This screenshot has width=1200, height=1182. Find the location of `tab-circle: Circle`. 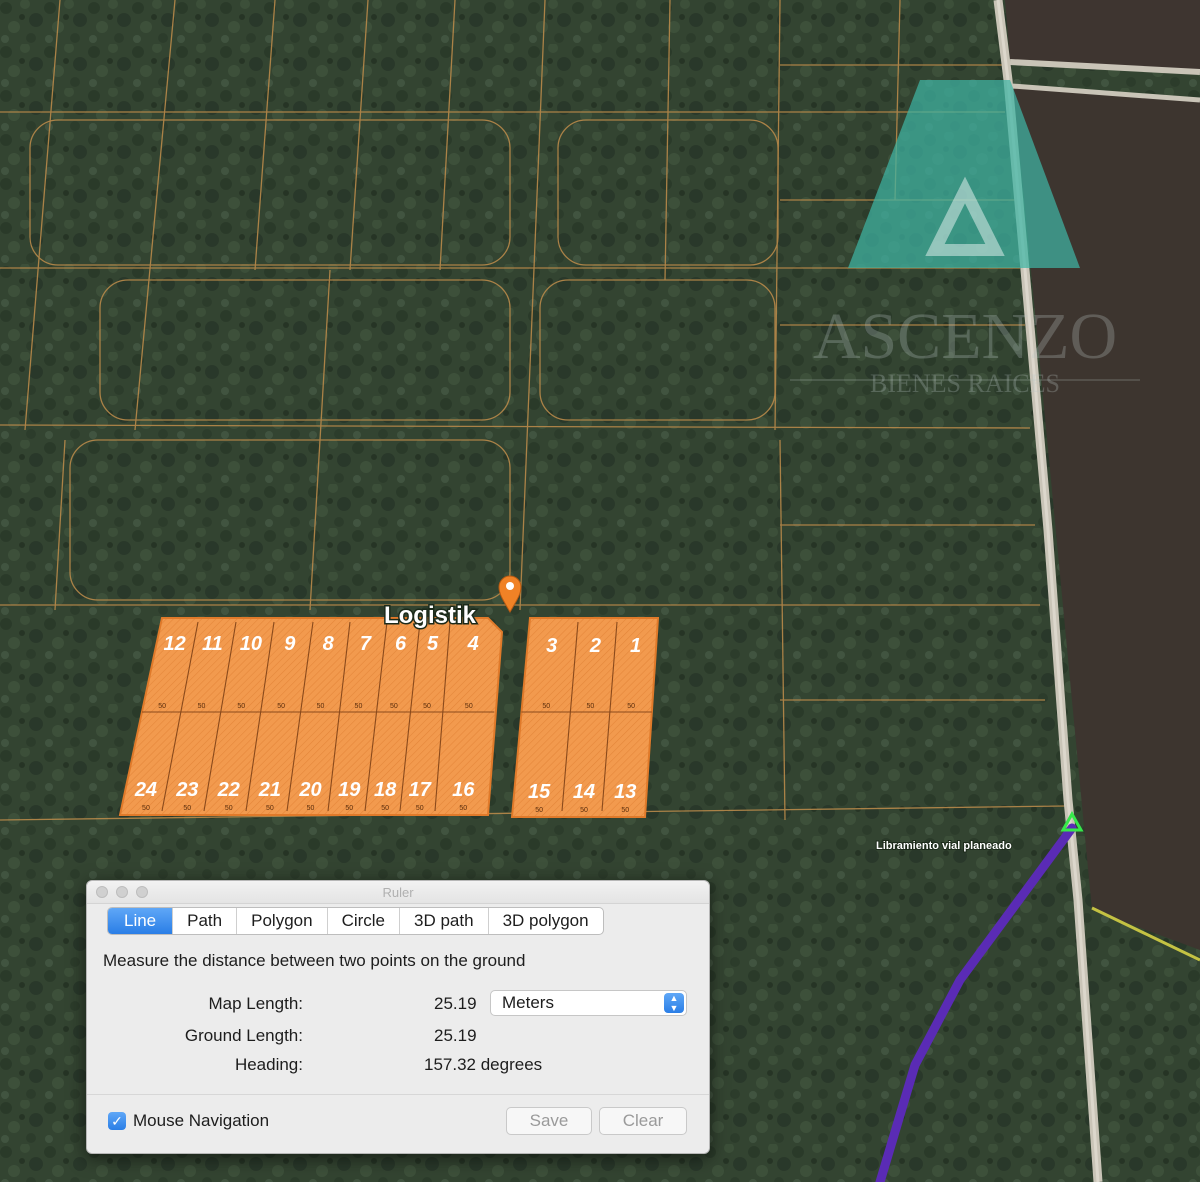

tab-circle: Circle is located at coordinates (362, 921).